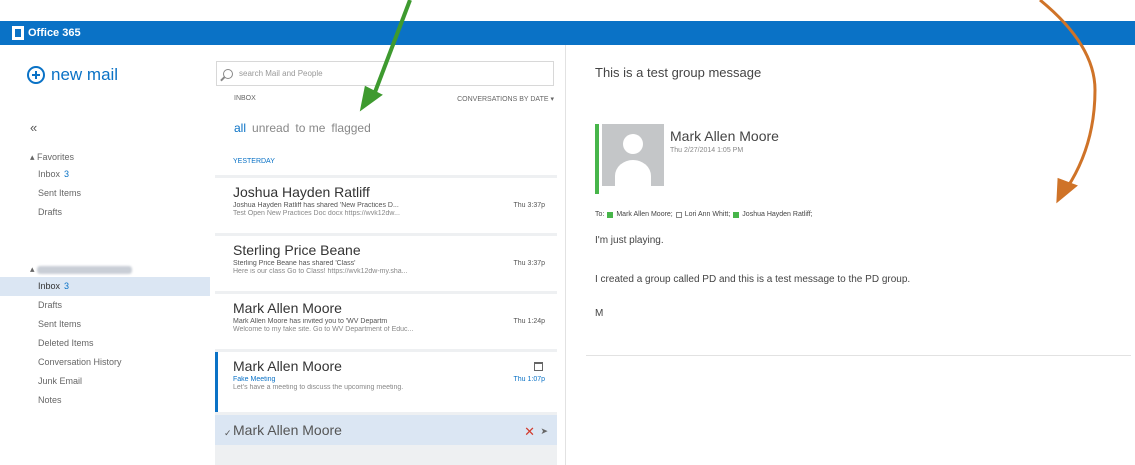 Image resolution: width=1135 pixels, height=465 pixels. I want to click on recipient: Mark Allen Moore;, so click(644, 214).